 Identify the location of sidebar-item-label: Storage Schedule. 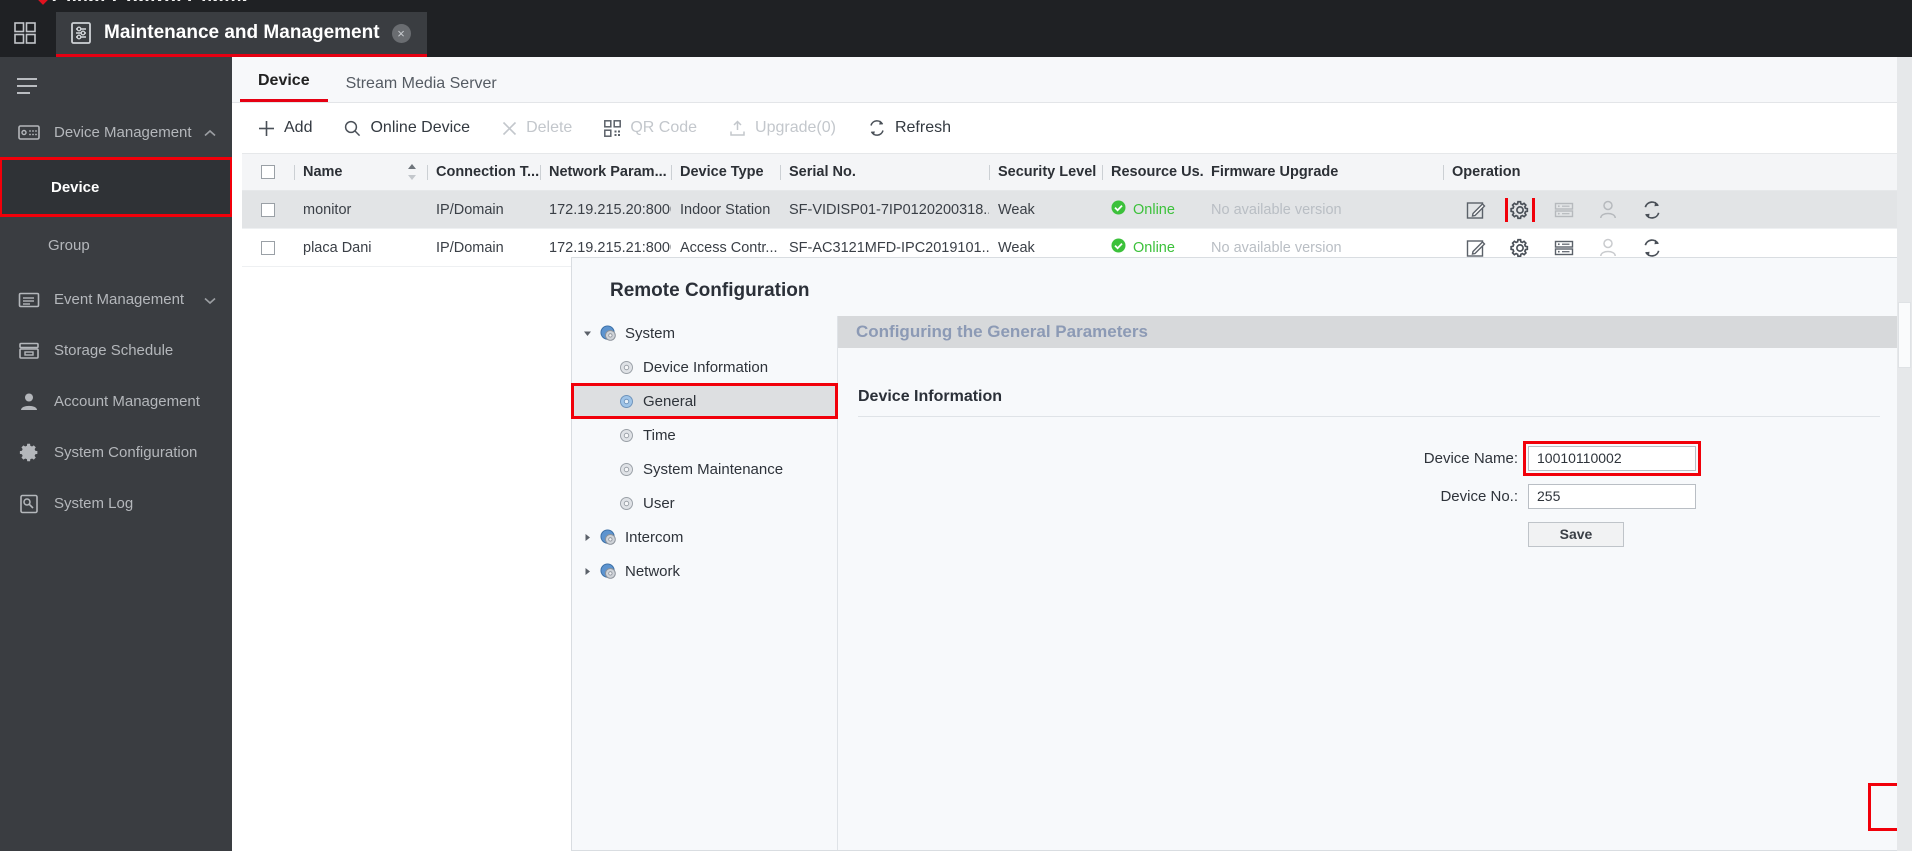
(114, 350).